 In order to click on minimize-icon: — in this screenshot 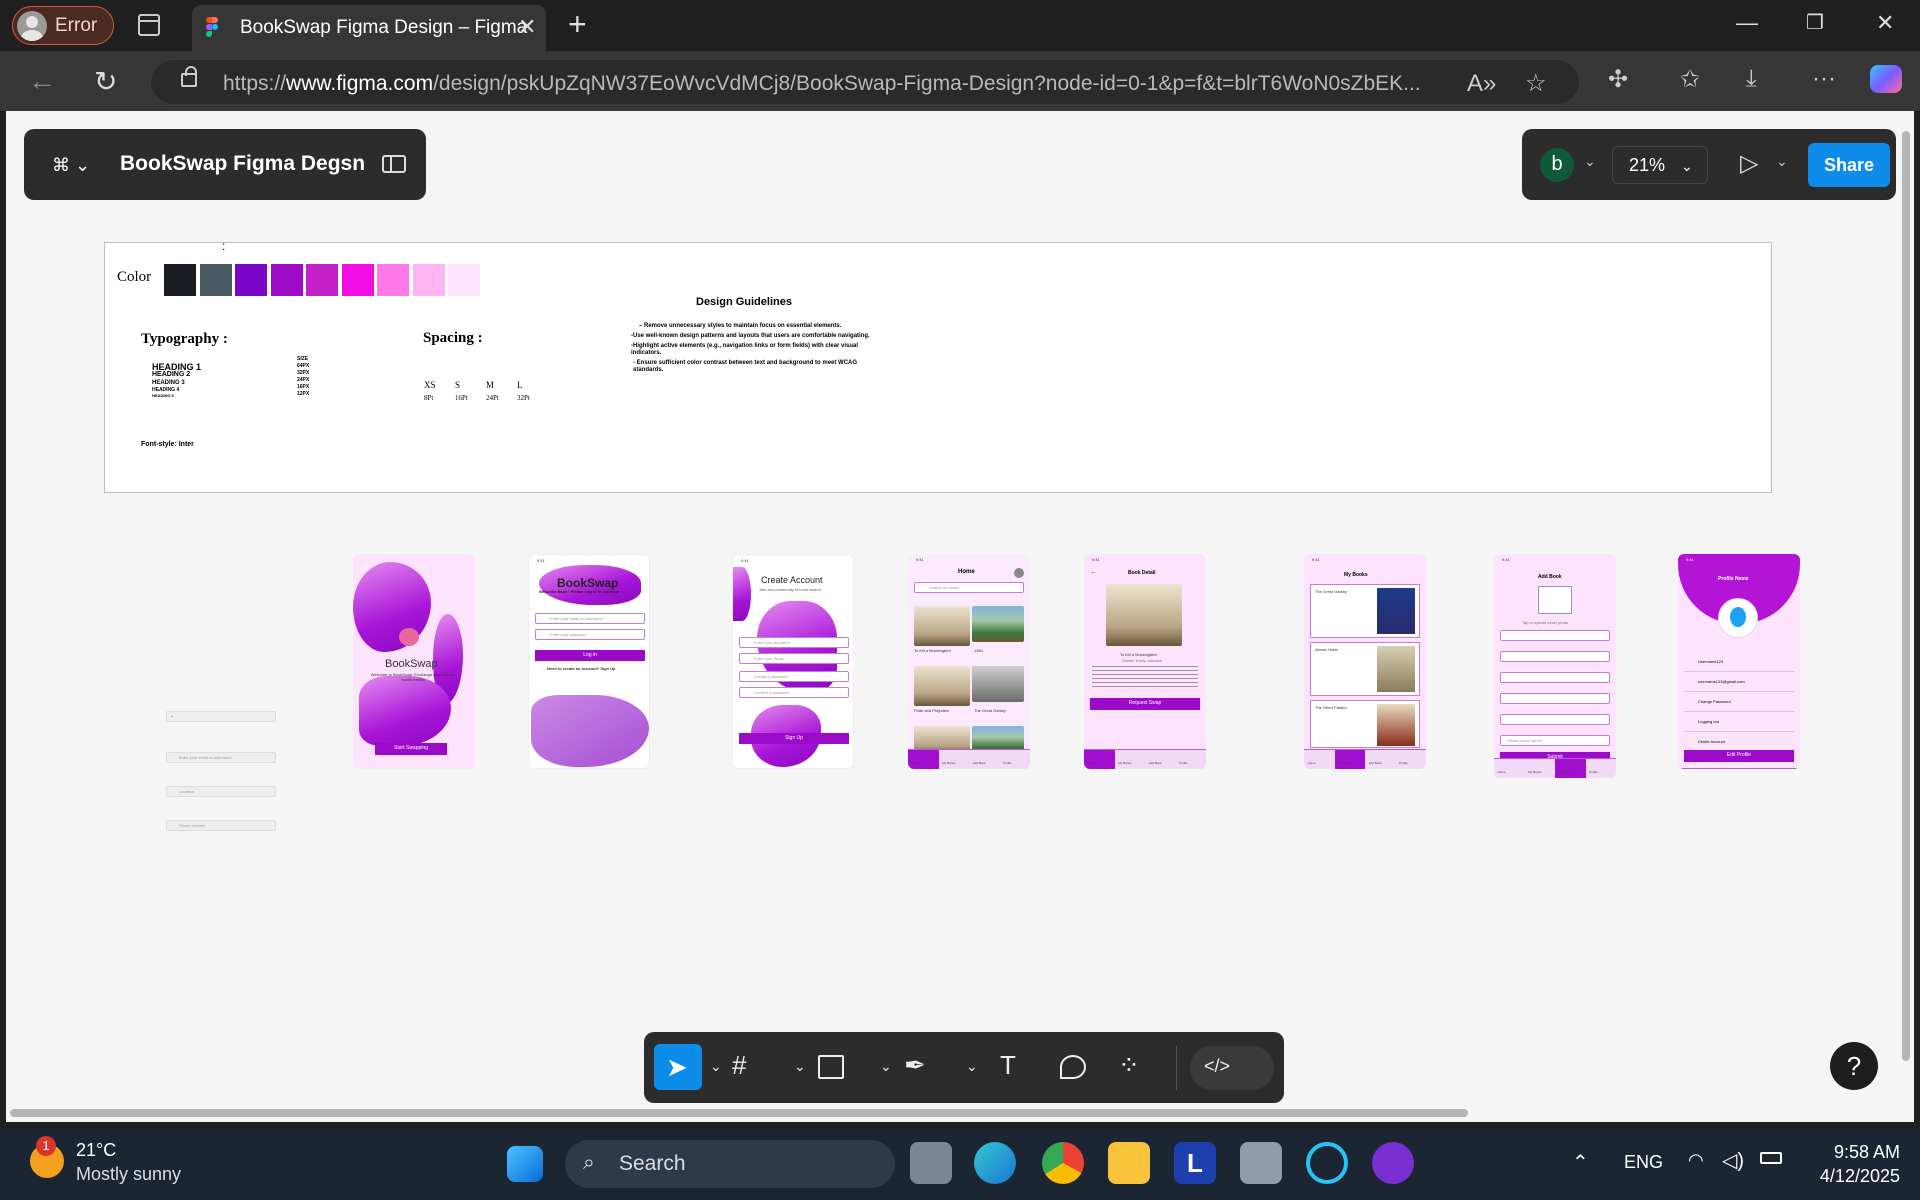, I will do `click(1747, 23)`.